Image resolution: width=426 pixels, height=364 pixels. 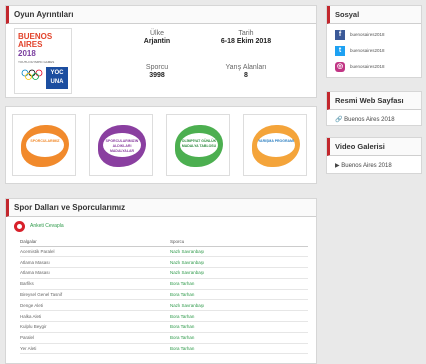 I want to click on instagram-icon: ◎, so click(x=340, y=67).